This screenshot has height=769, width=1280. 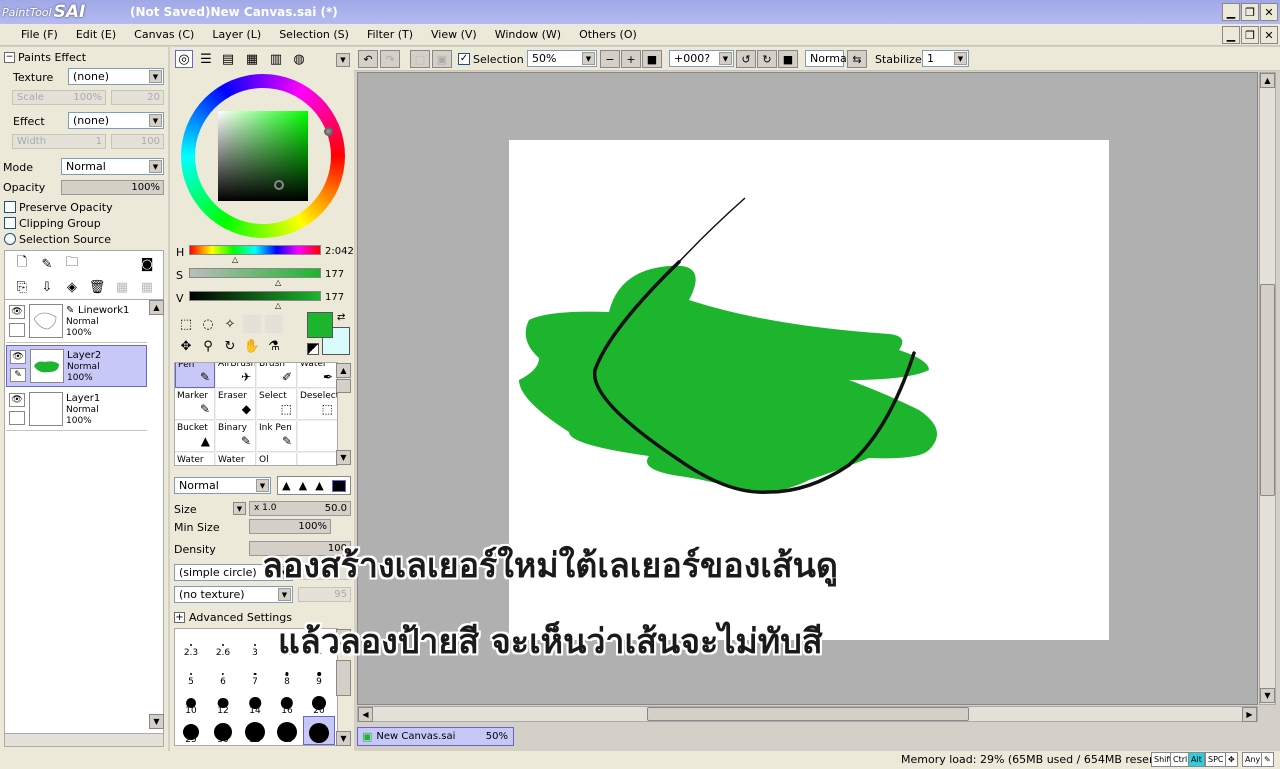 What do you see at coordinates (299, 59) in the screenshot?
I see `palette-tab-icon: ◍` at bounding box center [299, 59].